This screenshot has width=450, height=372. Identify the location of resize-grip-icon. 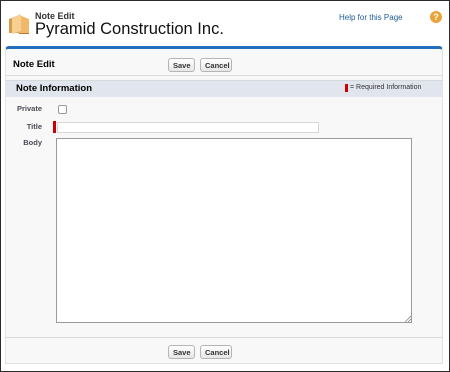
(407, 318).